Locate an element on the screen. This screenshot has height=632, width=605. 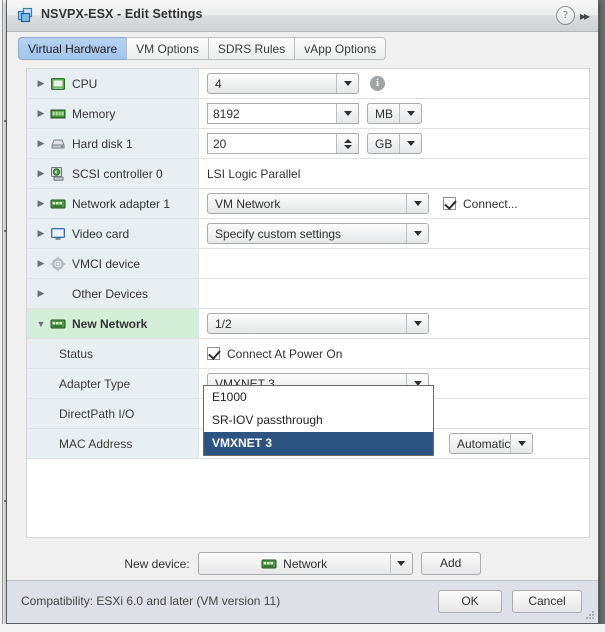
table-row: ▶ Memory 8192 MB is located at coordinates (308, 114).